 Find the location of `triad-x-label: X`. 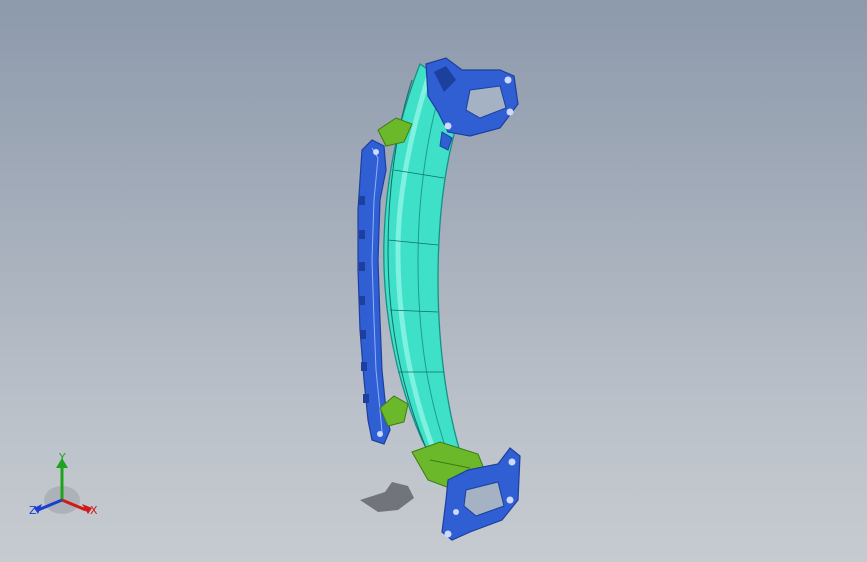

triad-x-label: X is located at coordinates (94, 510).